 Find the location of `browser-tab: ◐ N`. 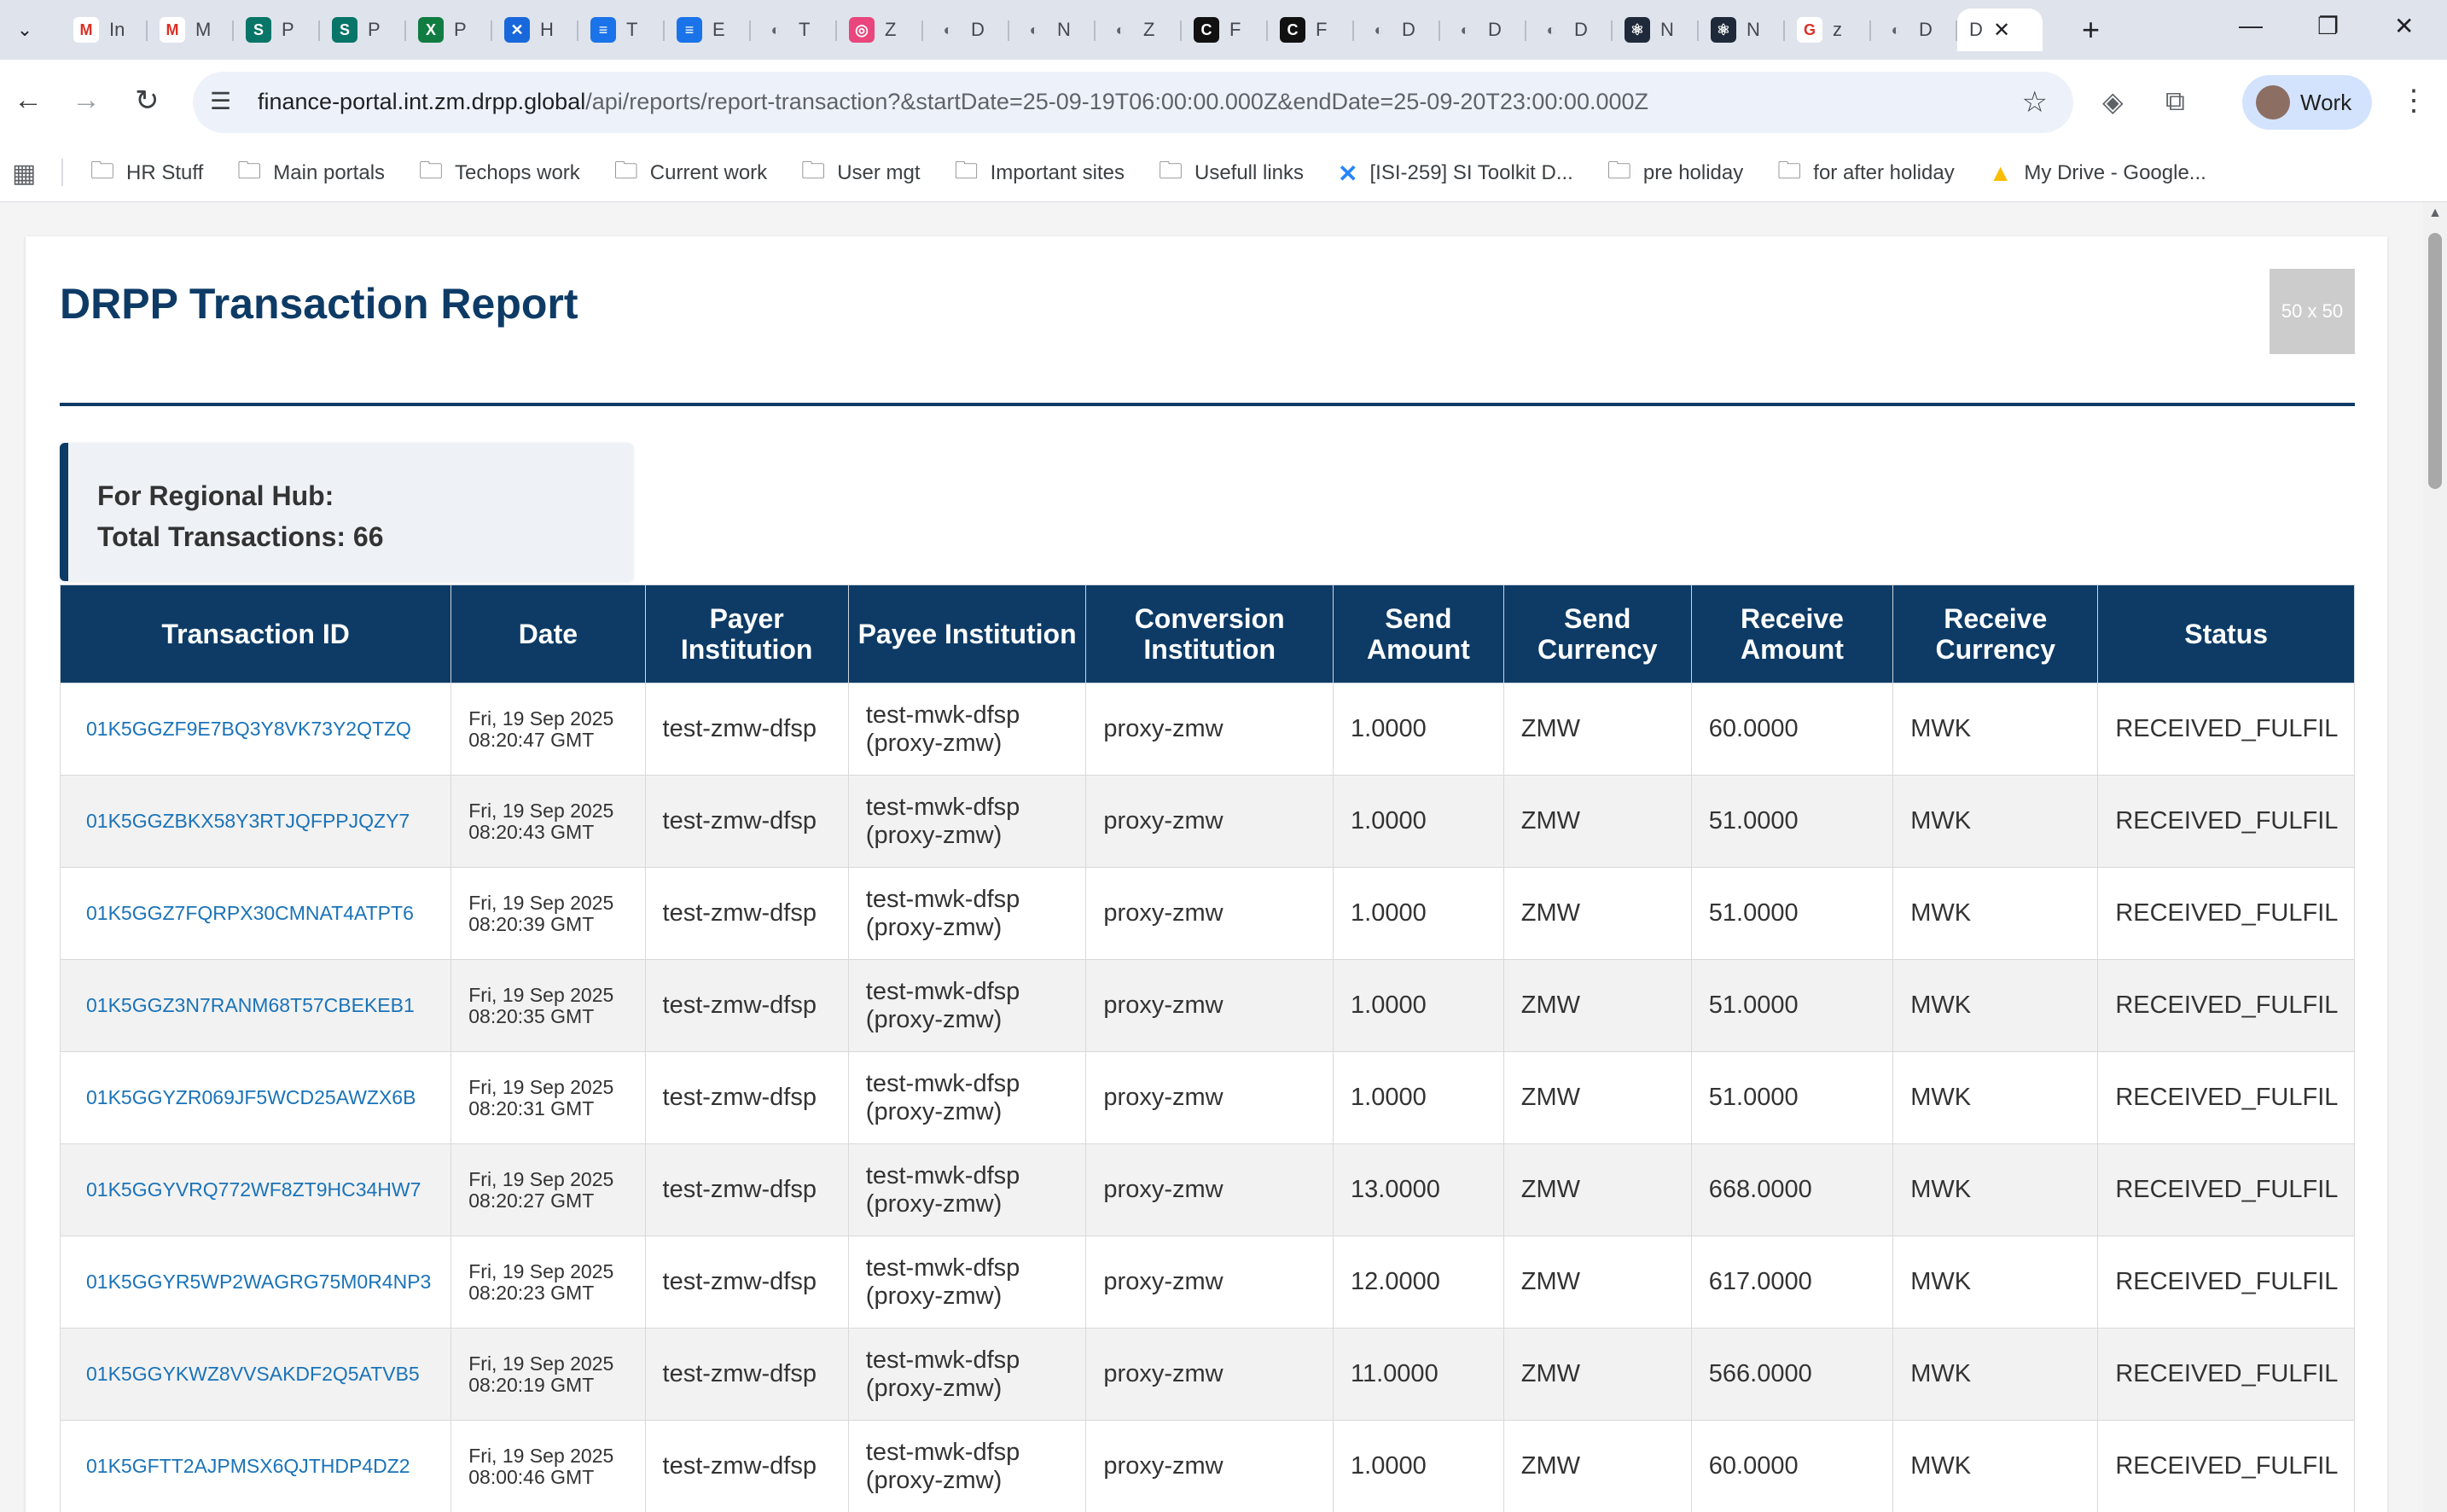

browser-tab: ◐ N is located at coordinates (1052, 30).